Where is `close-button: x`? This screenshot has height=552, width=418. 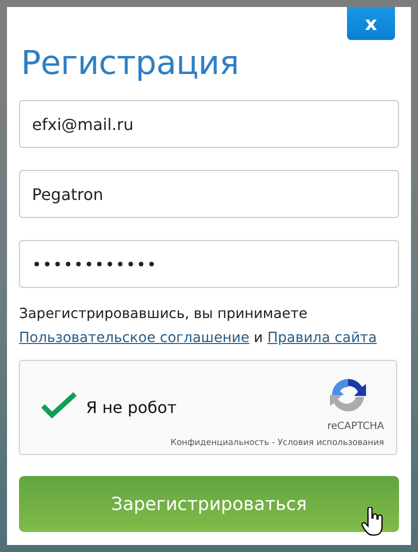 close-button: x is located at coordinates (371, 23).